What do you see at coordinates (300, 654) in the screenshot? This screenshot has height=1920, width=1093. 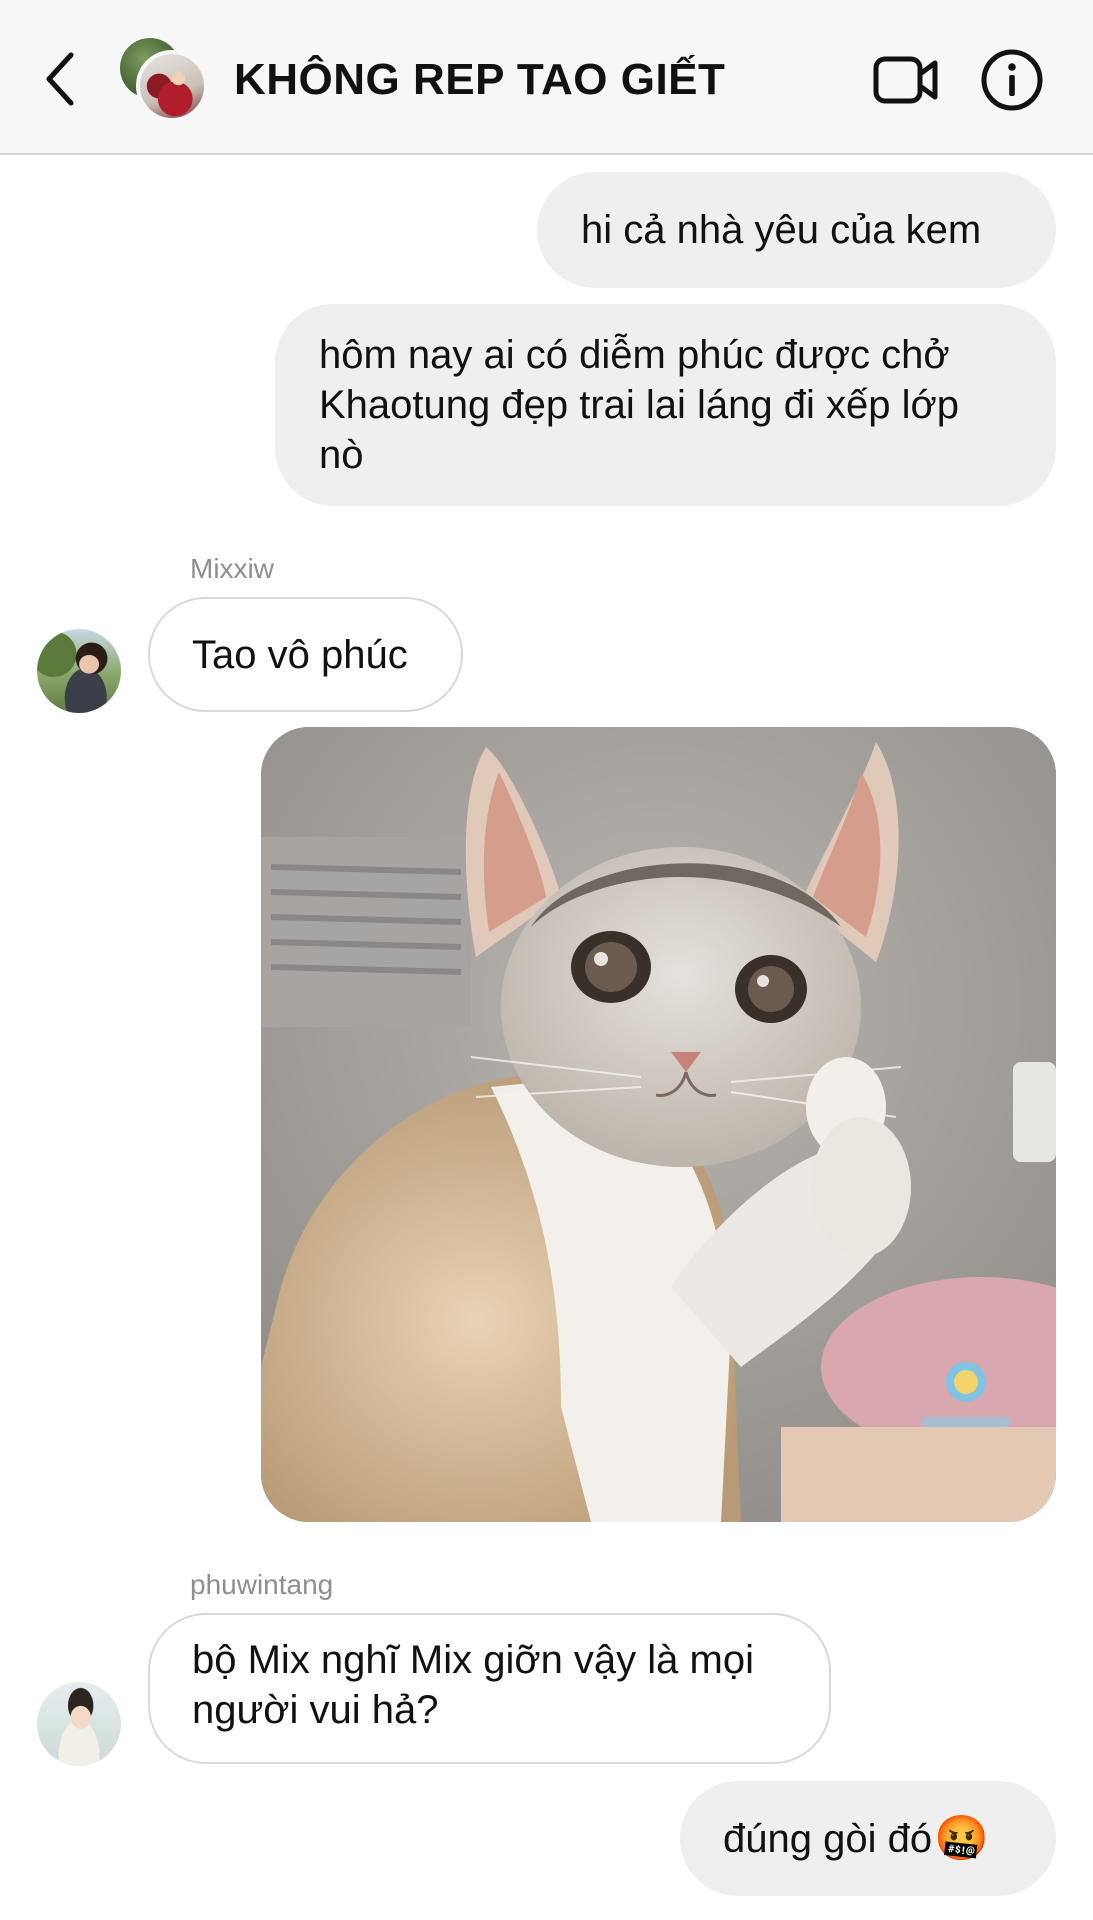 I see `message-text: Tao vô phúc` at bounding box center [300, 654].